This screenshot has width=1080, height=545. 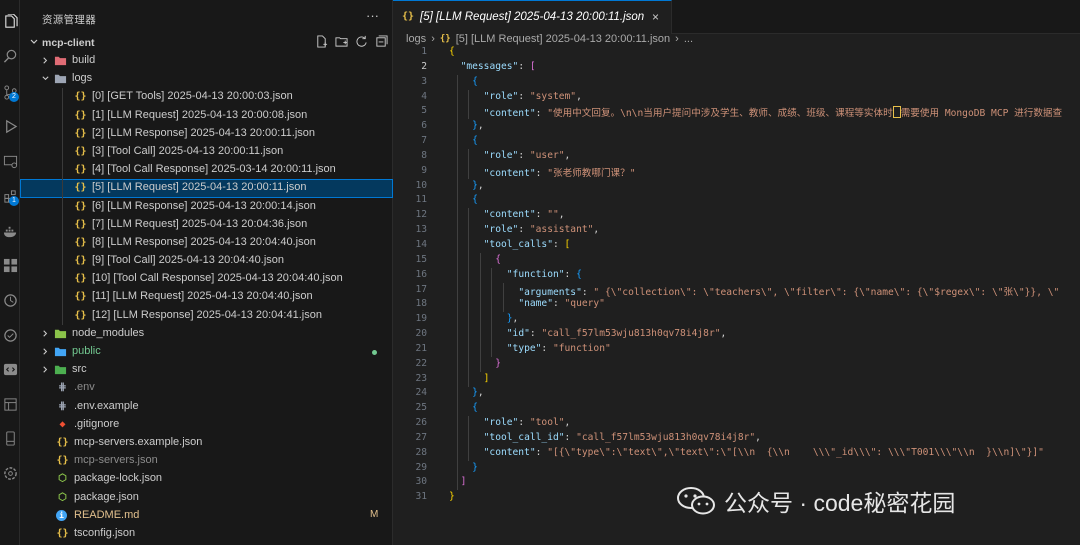 What do you see at coordinates (206, 407) in the screenshot?
I see `tree-file-row: ⋕ .env.example` at bounding box center [206, 407].